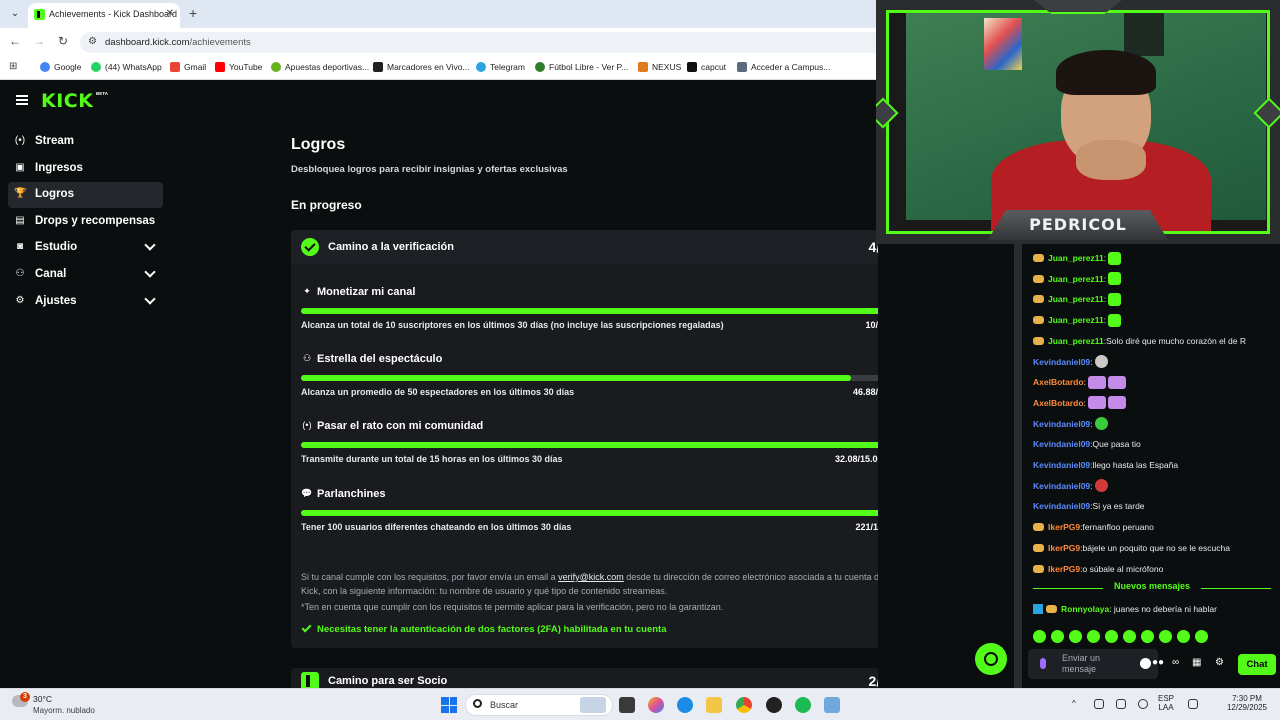 This screenshot has width=1280, height=720. Describe the element at coordinates (15, 14) in the screenshot. I see `tab-search-button: ⌄` at that location.